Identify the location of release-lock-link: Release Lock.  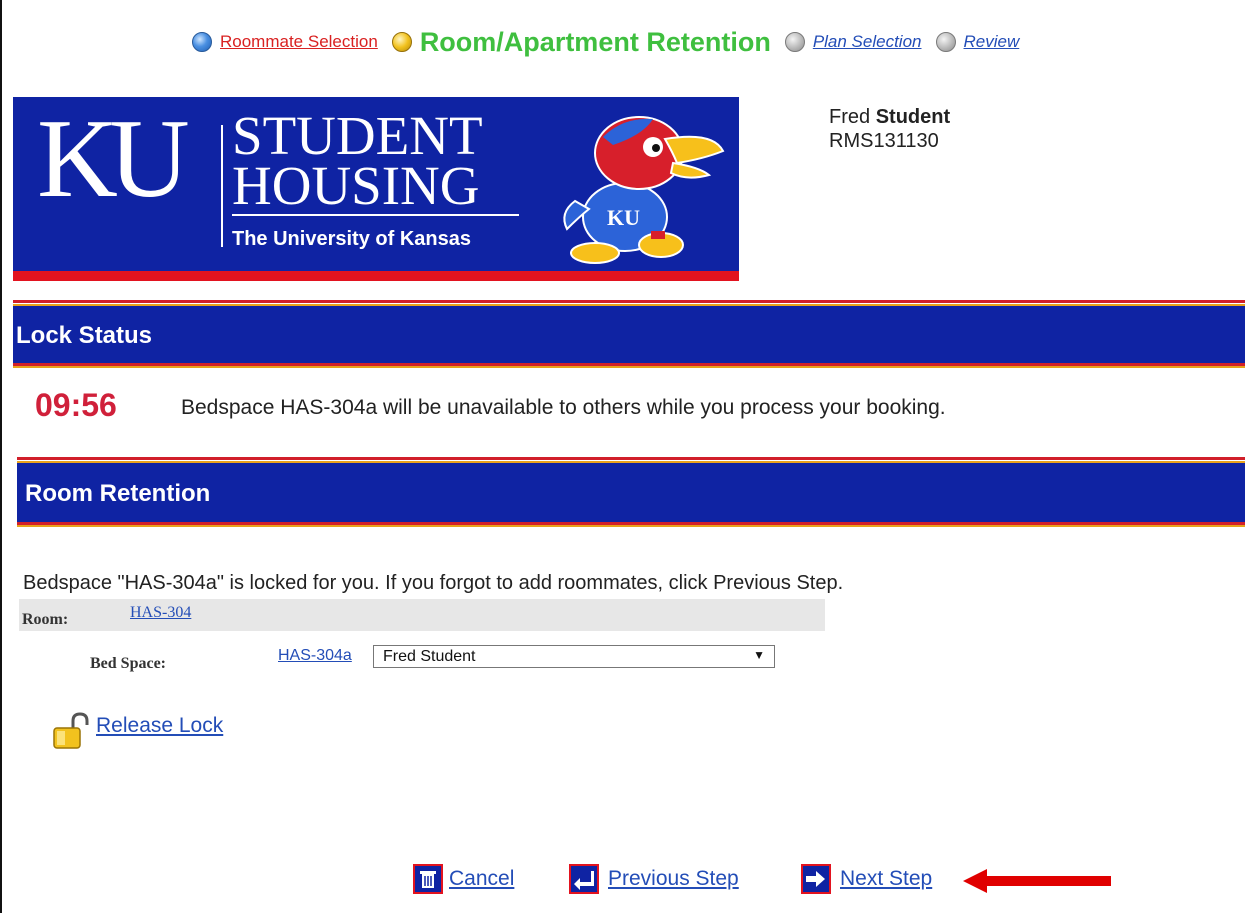
(159, 726).